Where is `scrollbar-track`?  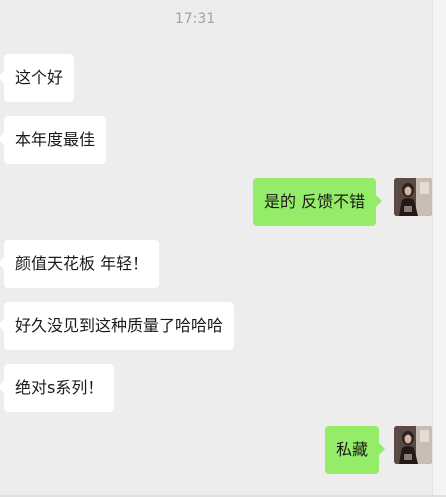 scrollbar-track is located at coordinates (439, 248).